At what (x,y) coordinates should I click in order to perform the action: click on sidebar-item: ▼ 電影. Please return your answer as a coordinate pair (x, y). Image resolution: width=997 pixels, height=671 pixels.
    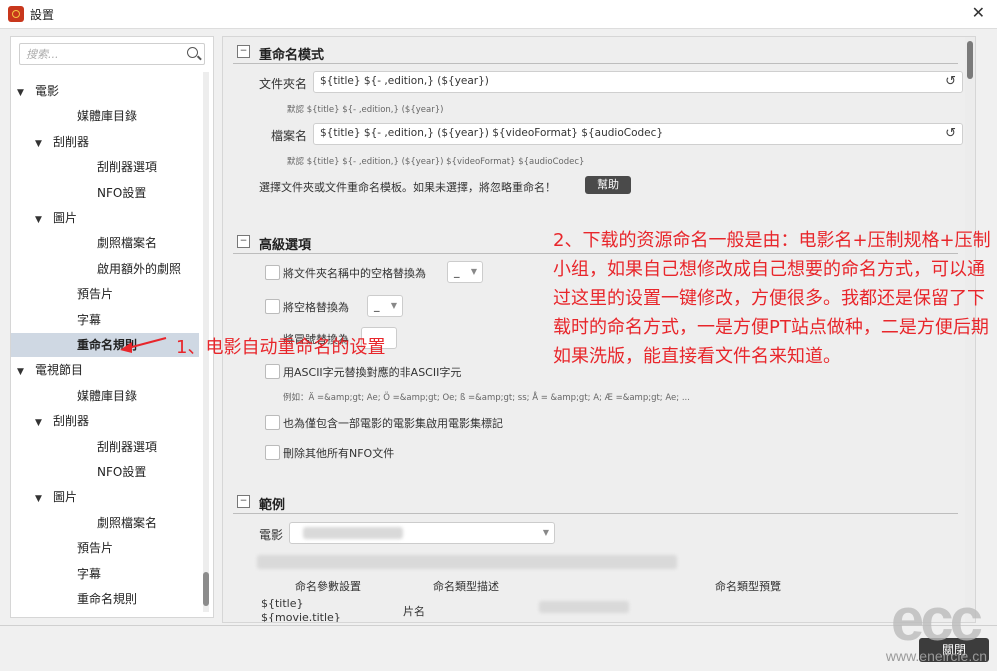
    Looking at the image, I should click on (105, 91).